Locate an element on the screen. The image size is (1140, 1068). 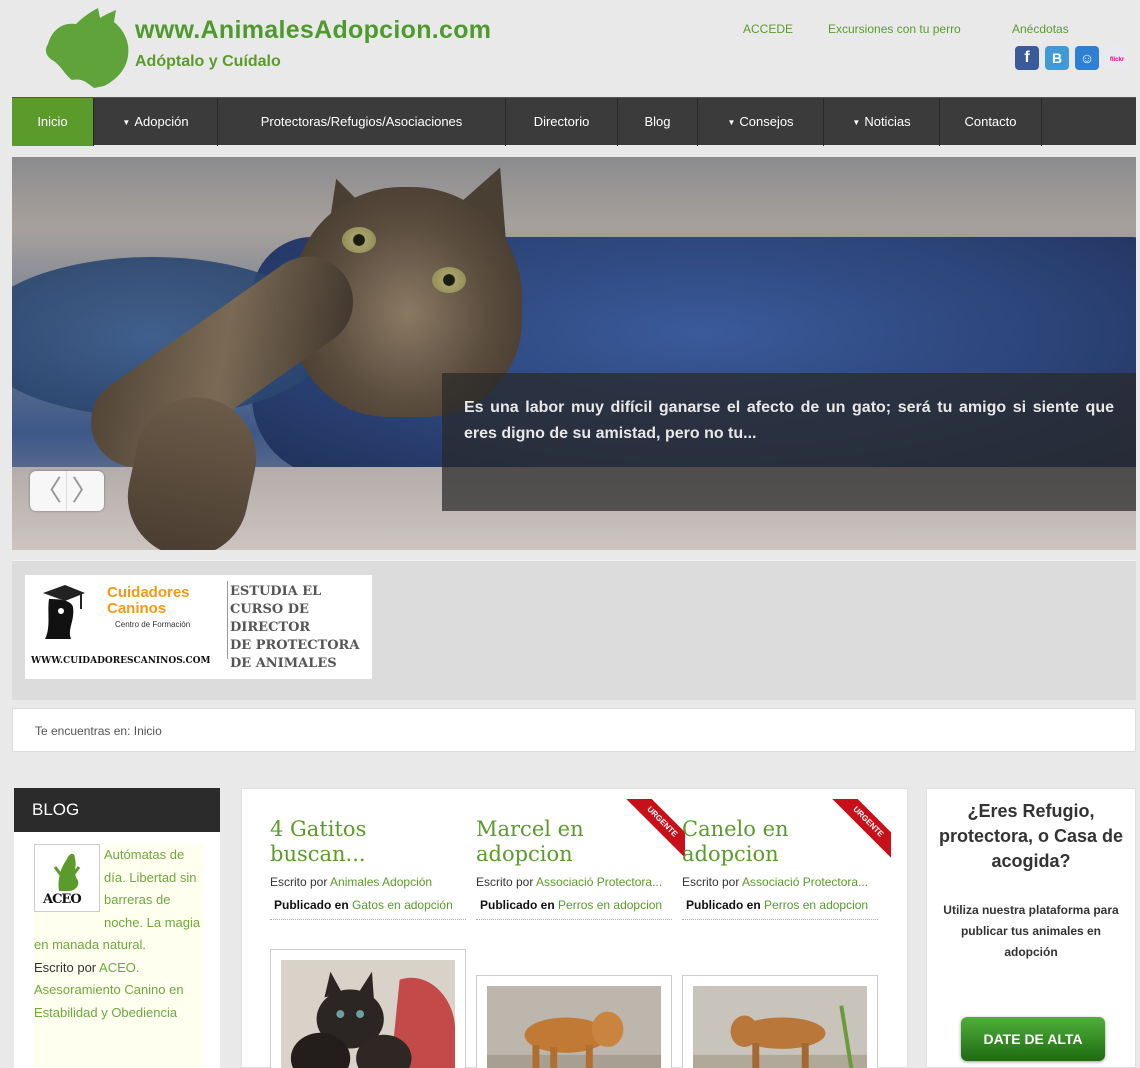
nav-item-adopcion: ▼ Adopción is located at coordinates (156, 122).